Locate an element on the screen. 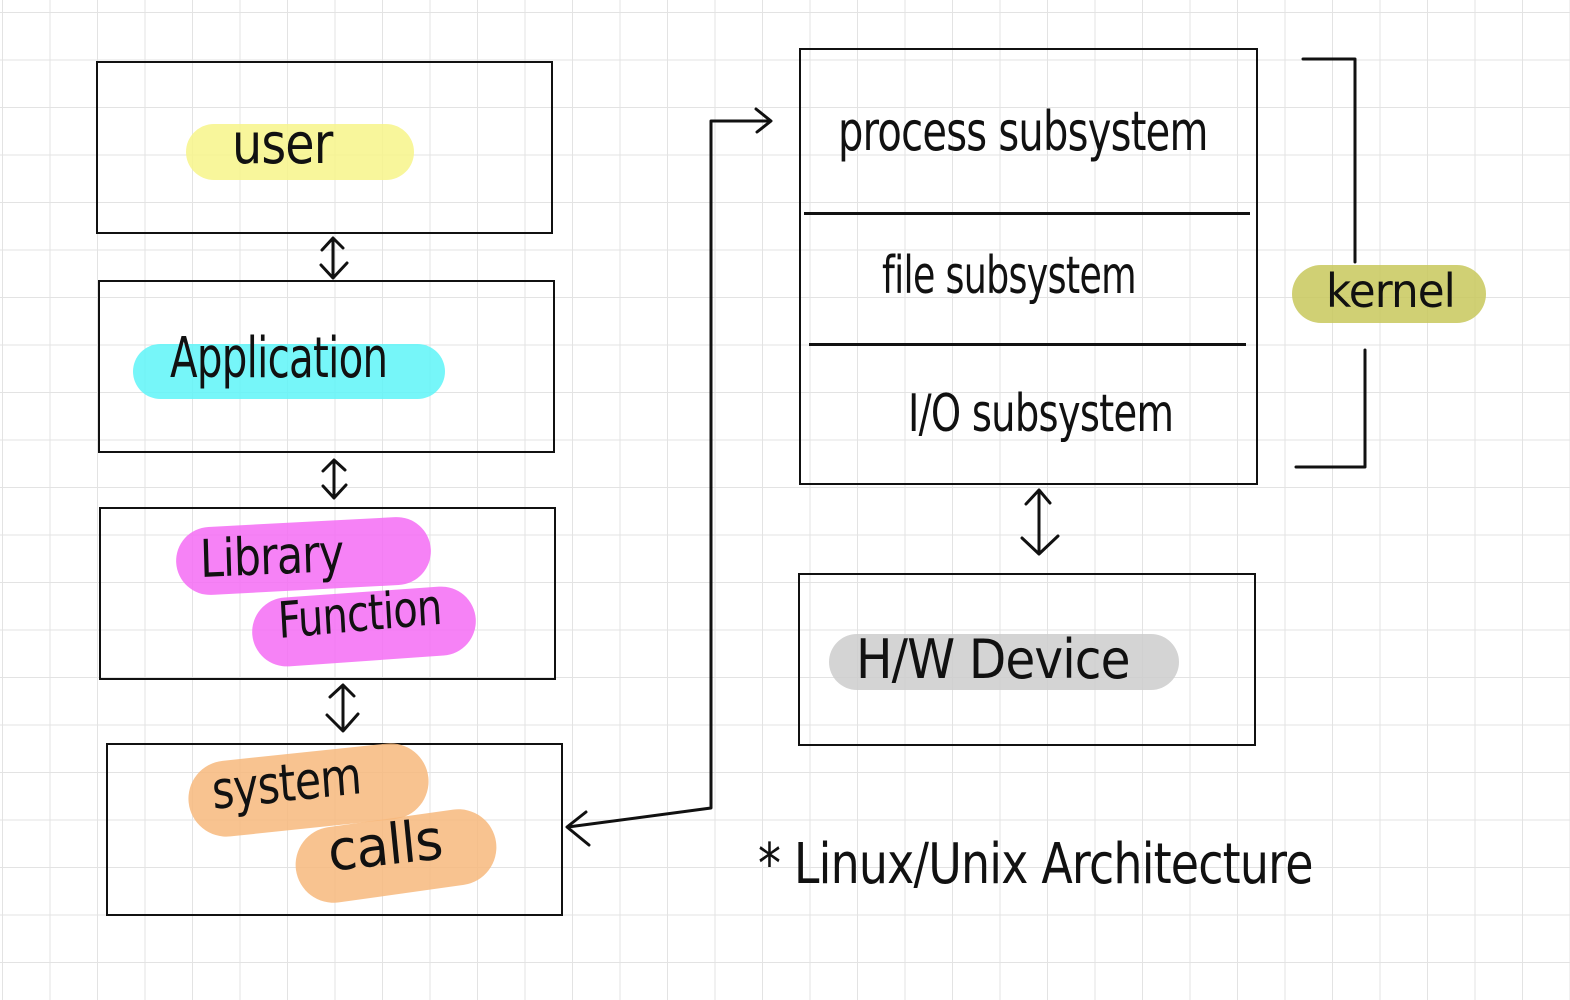 Image resolution: width=1570 pixels, height=1000 pixels. kernel-bracket is located at coordinates (1330, 263).